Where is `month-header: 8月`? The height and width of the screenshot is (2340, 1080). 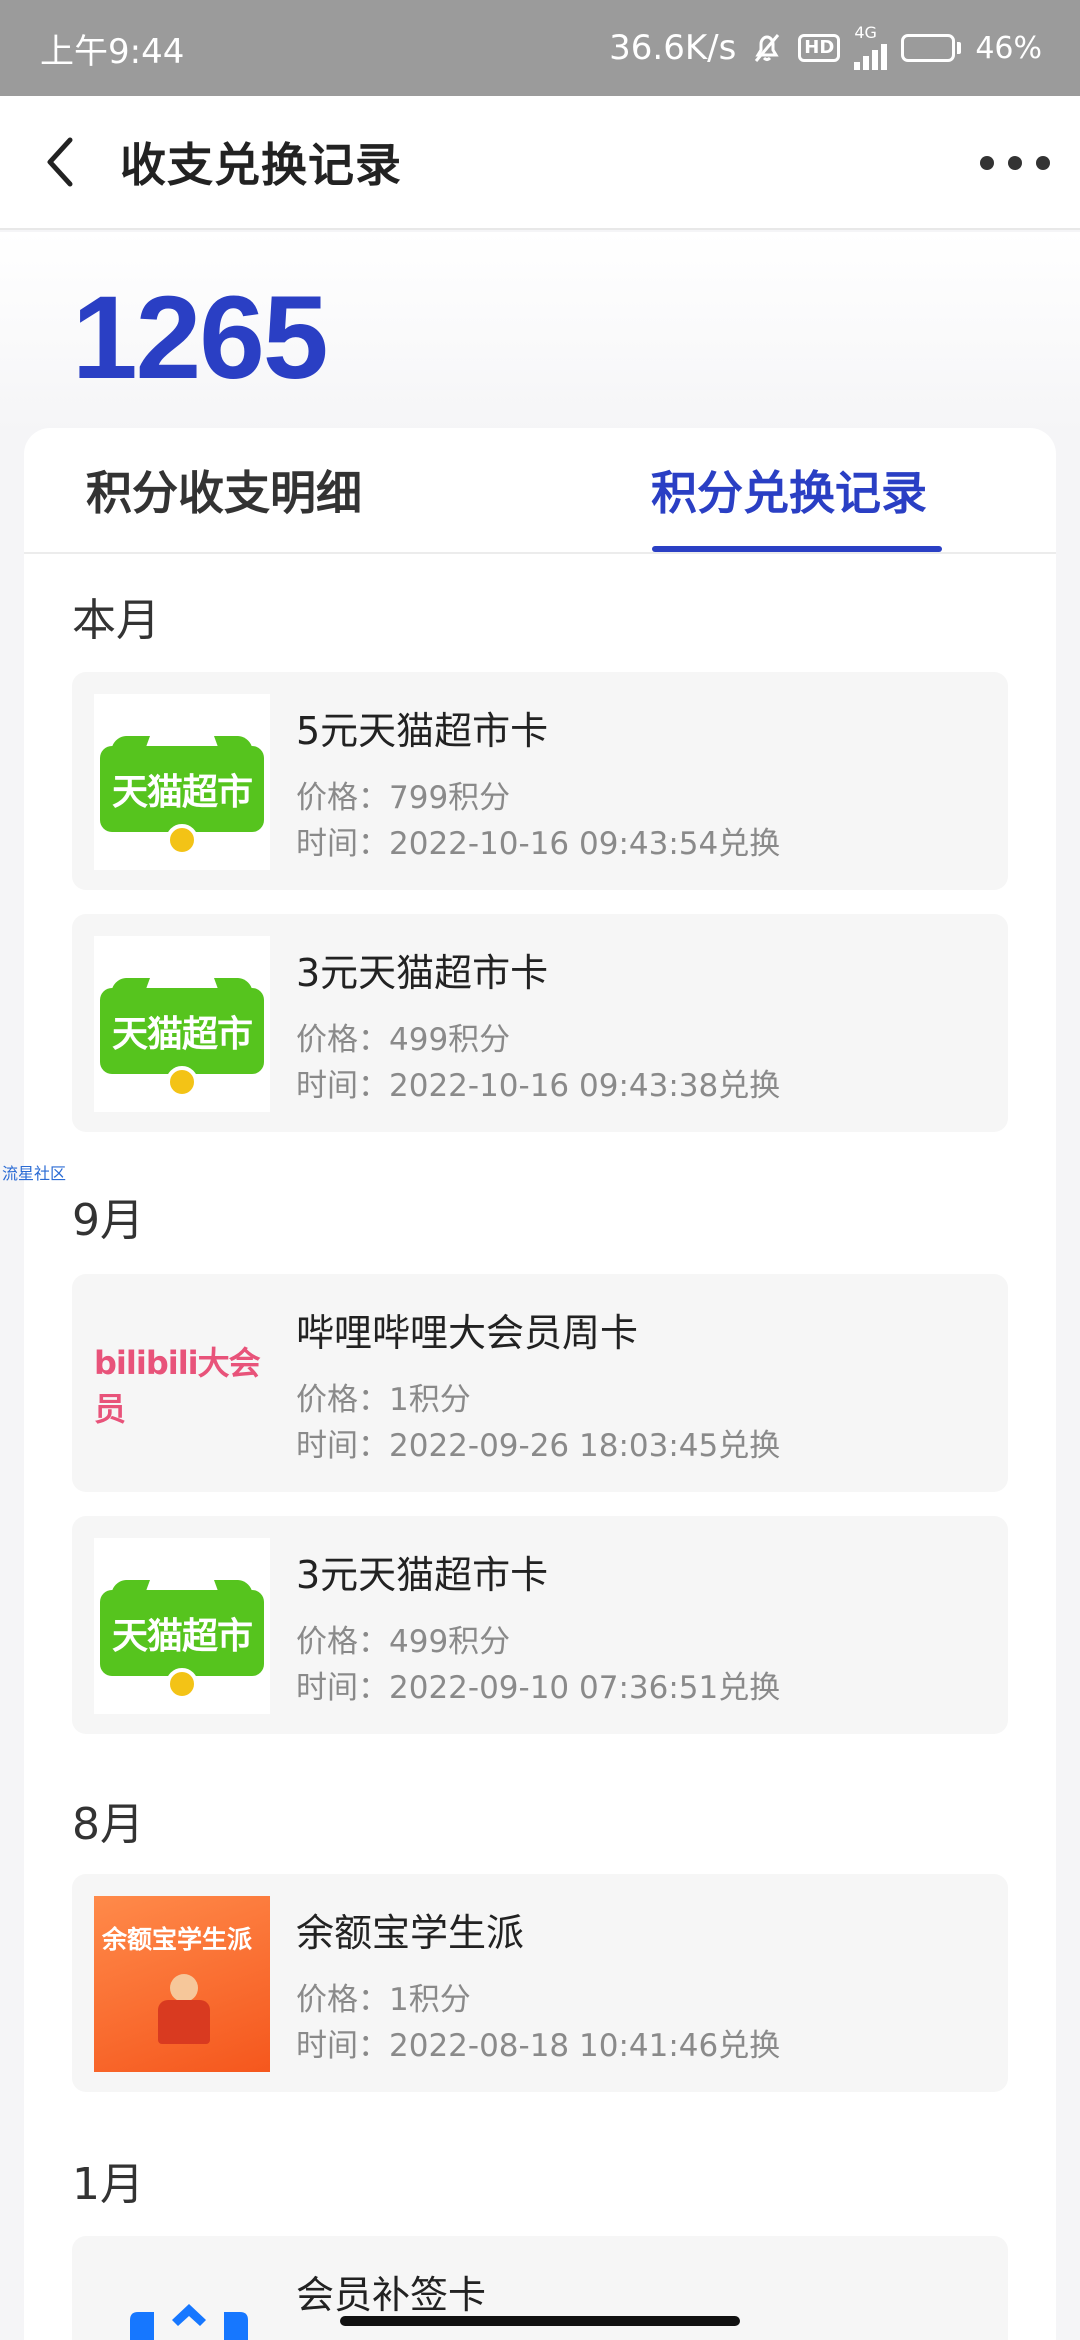
month-header: 8月 is located at coordinates (108, 1824).